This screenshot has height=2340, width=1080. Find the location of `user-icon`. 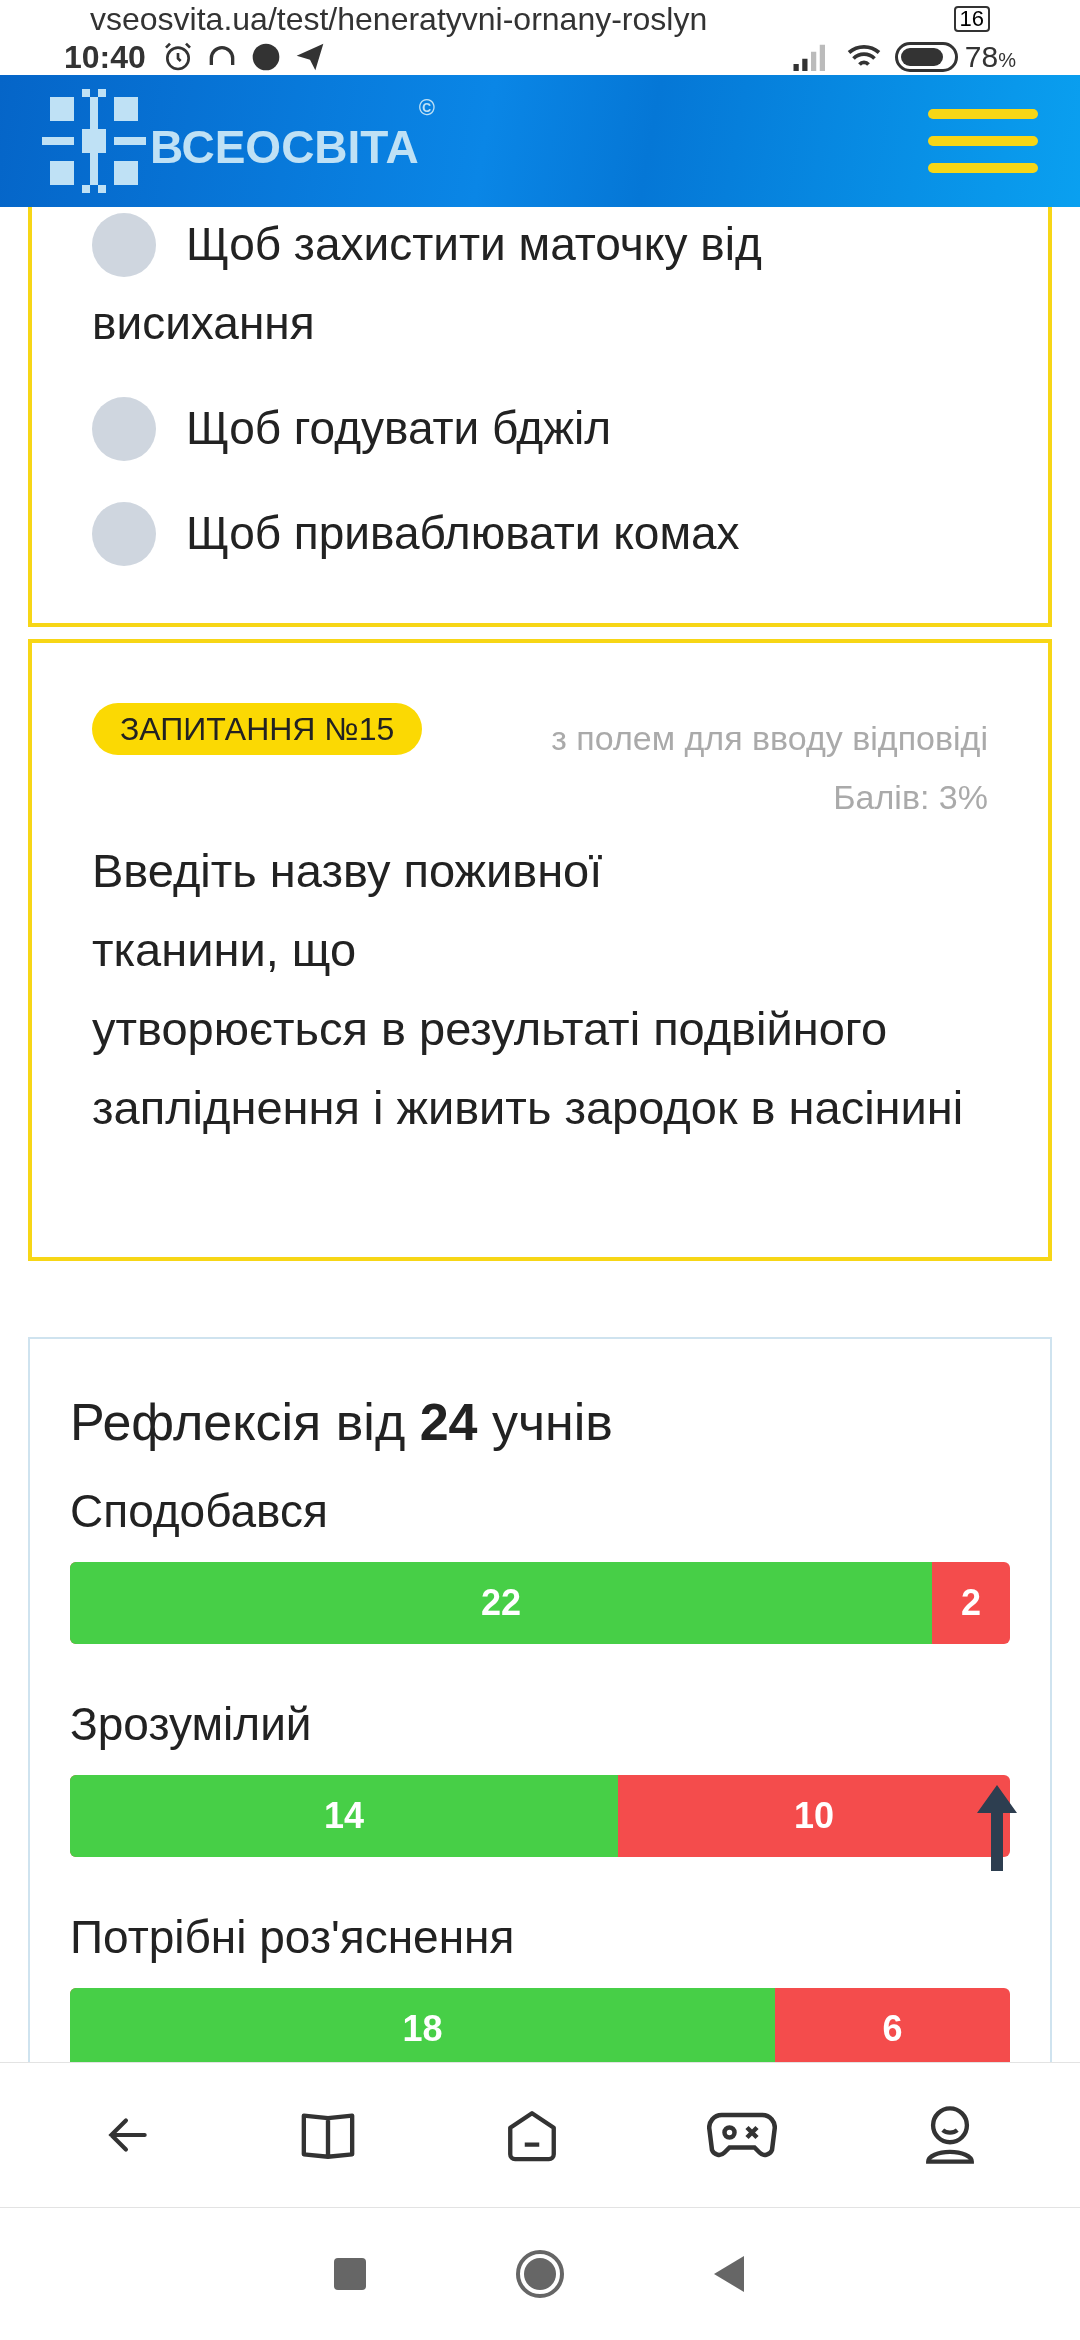

user-icon is located at coordinates (950, 2135).